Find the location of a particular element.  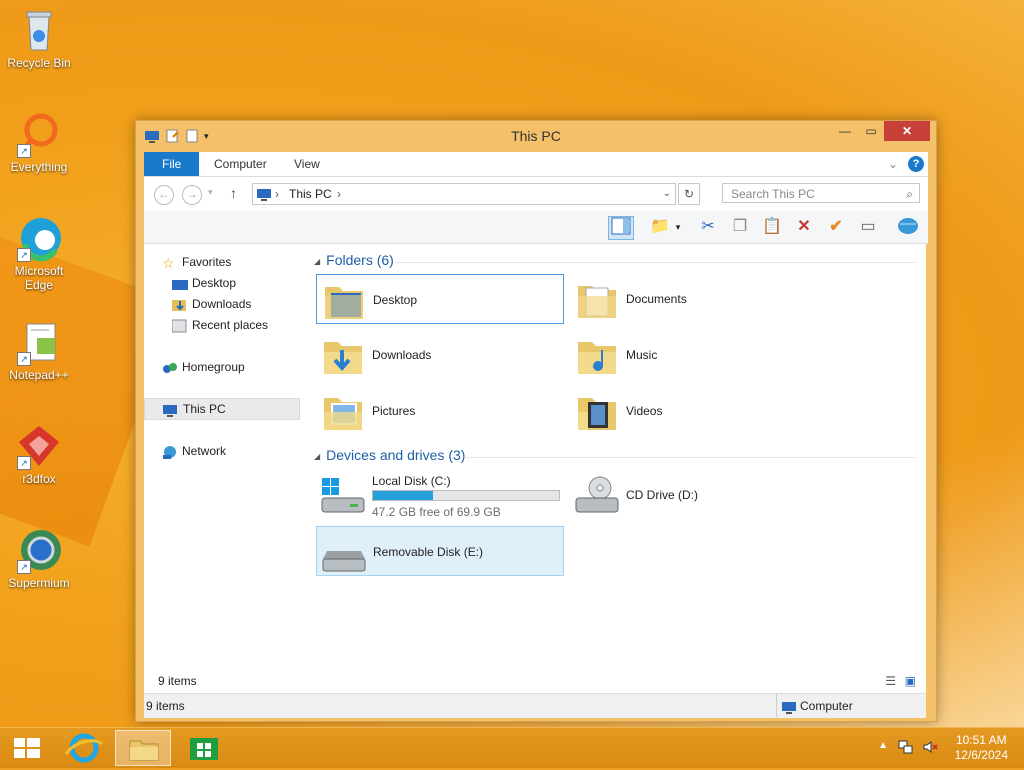

star-icon: ☆ is located at coordinates (168, 262).